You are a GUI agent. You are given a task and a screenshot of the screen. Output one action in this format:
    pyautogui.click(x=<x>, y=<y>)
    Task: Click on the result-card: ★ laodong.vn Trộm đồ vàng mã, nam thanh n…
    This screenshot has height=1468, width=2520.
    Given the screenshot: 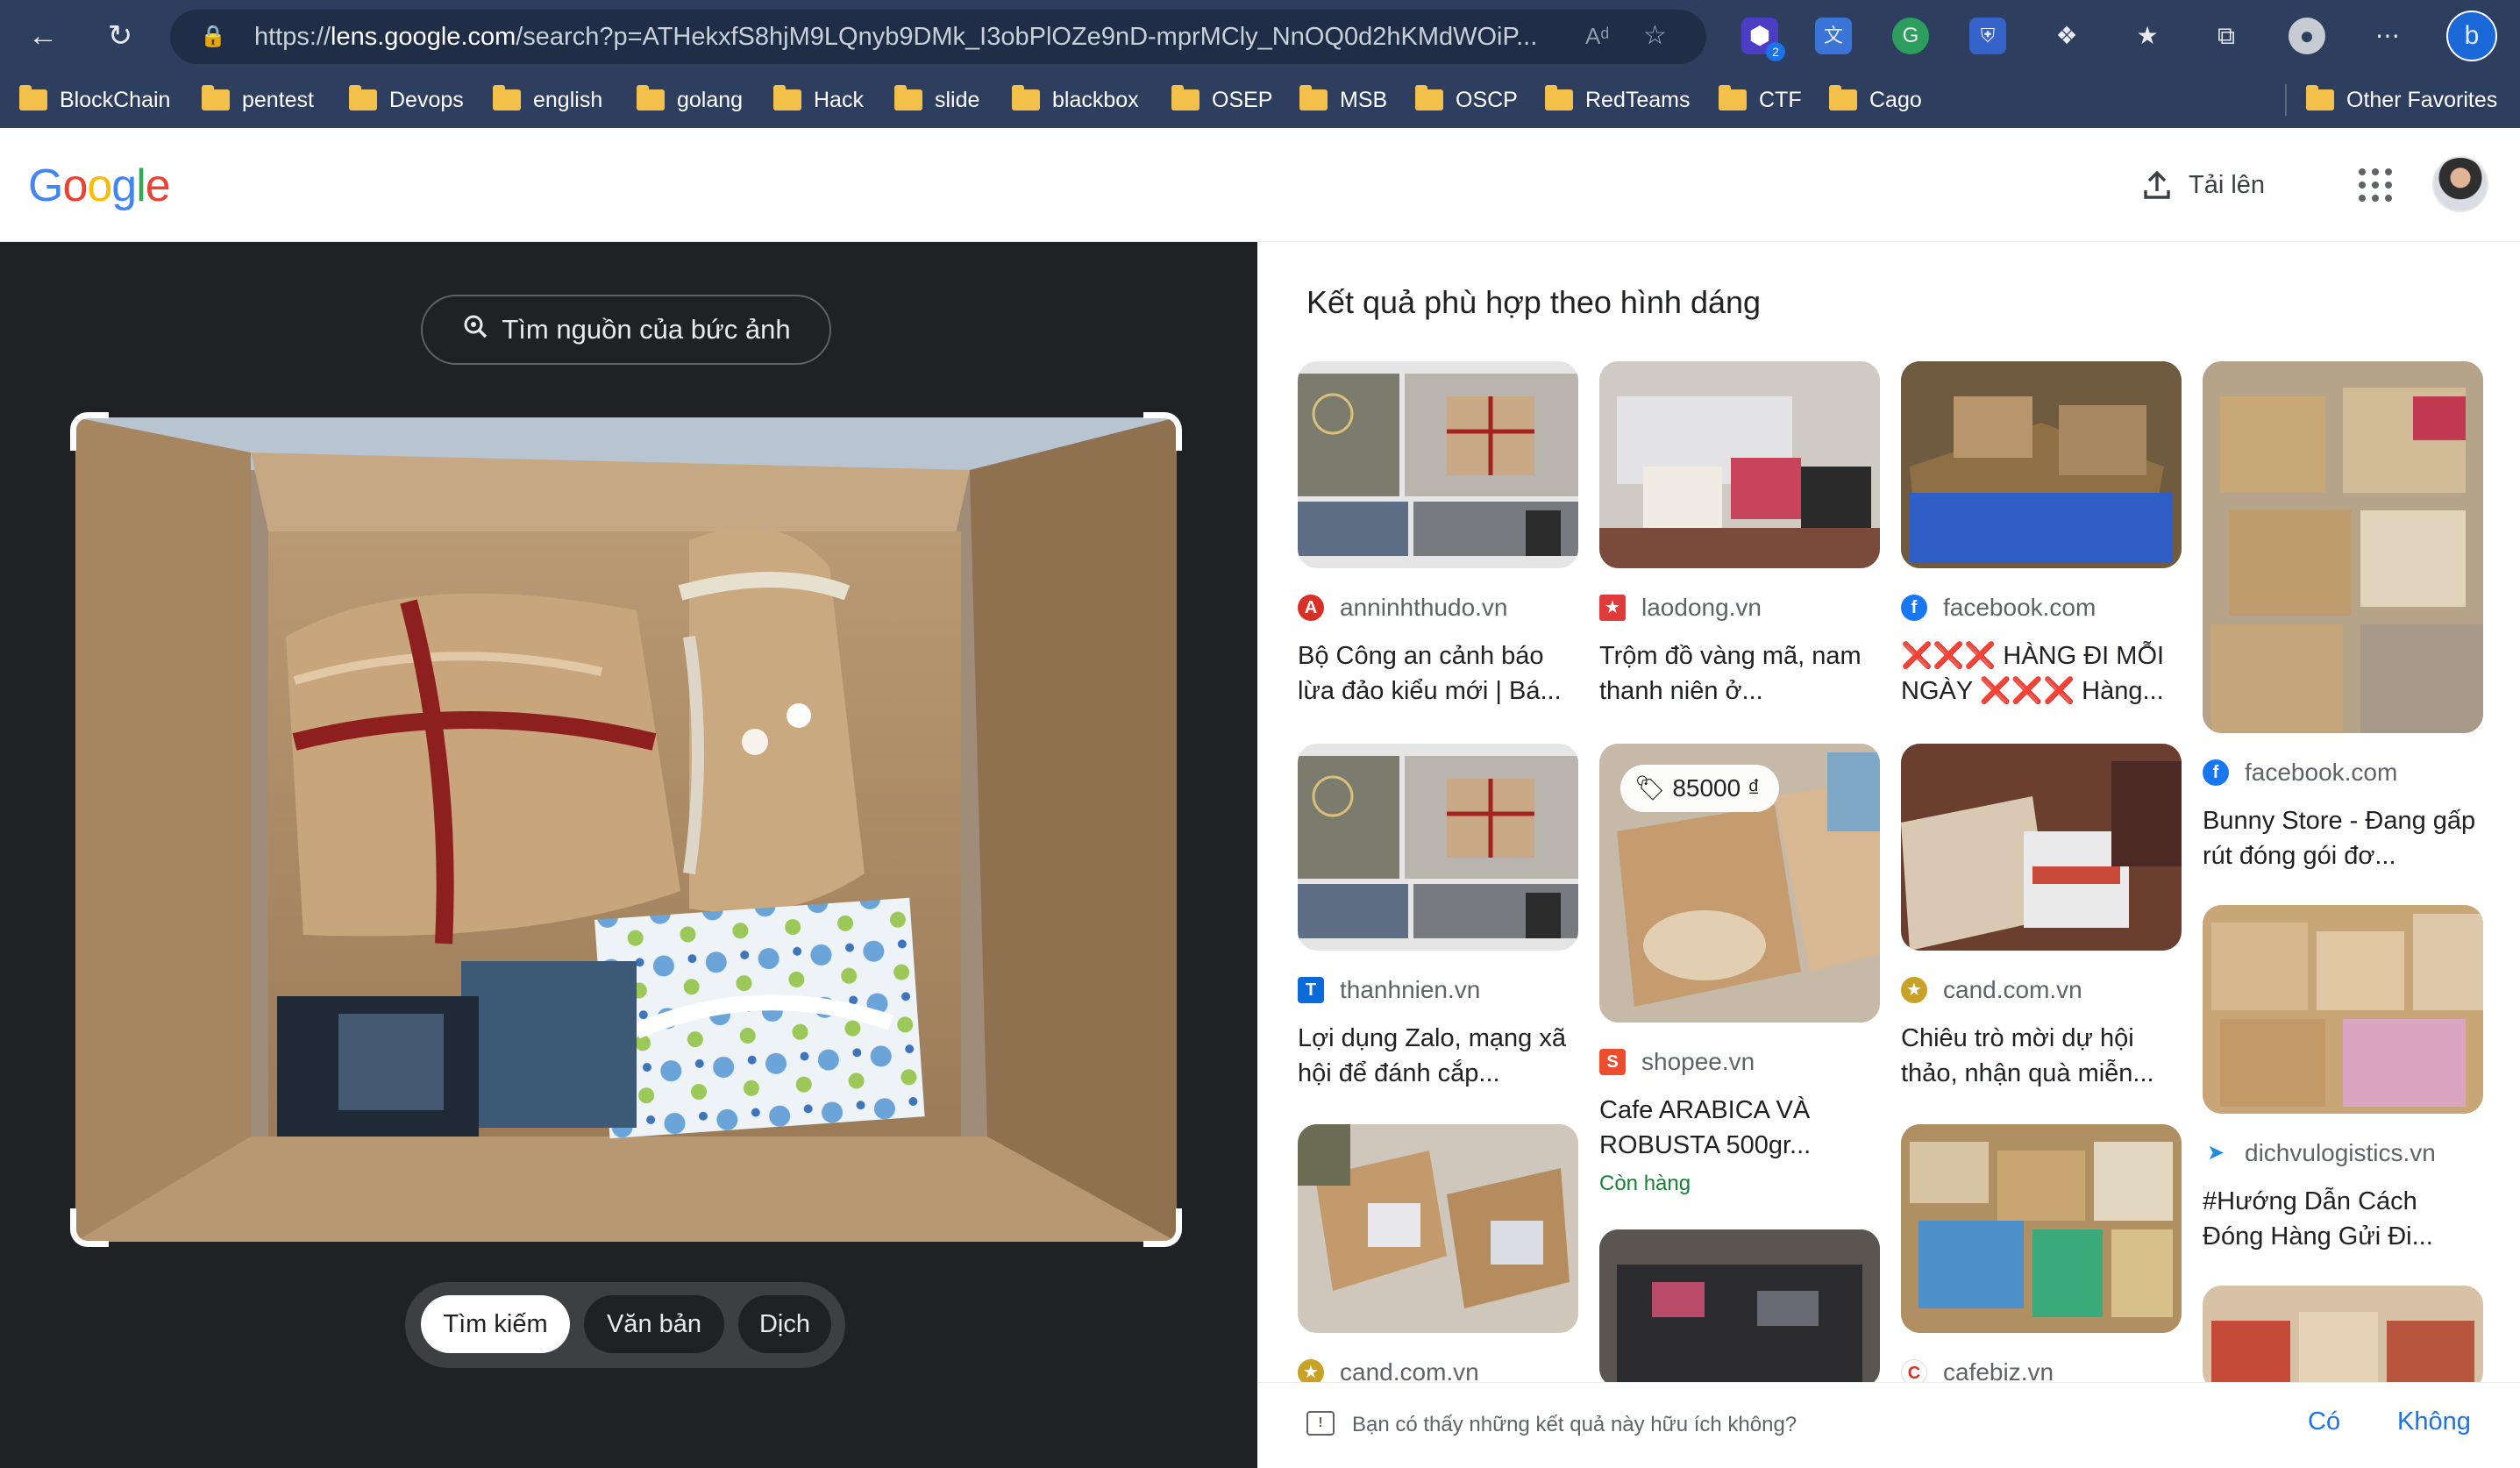 What is the action you would take?
    pyautogui.click(x=1739, y=535)
    